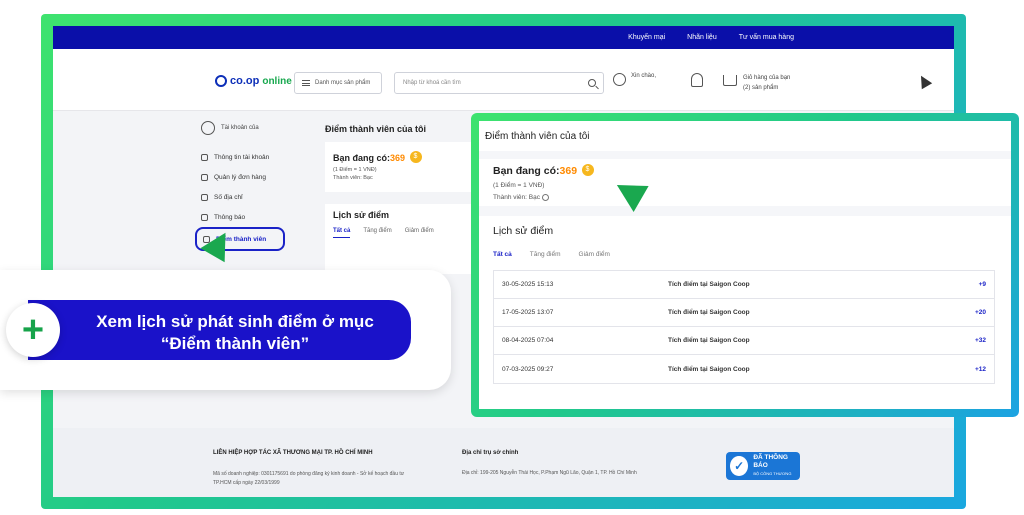 The width and height of the screenshot is (1024, 515). Describe the element at coordinates (240, 177) in the screenshot. I see `sidebar-item-label: Quản lý đơn hàng` at that location.